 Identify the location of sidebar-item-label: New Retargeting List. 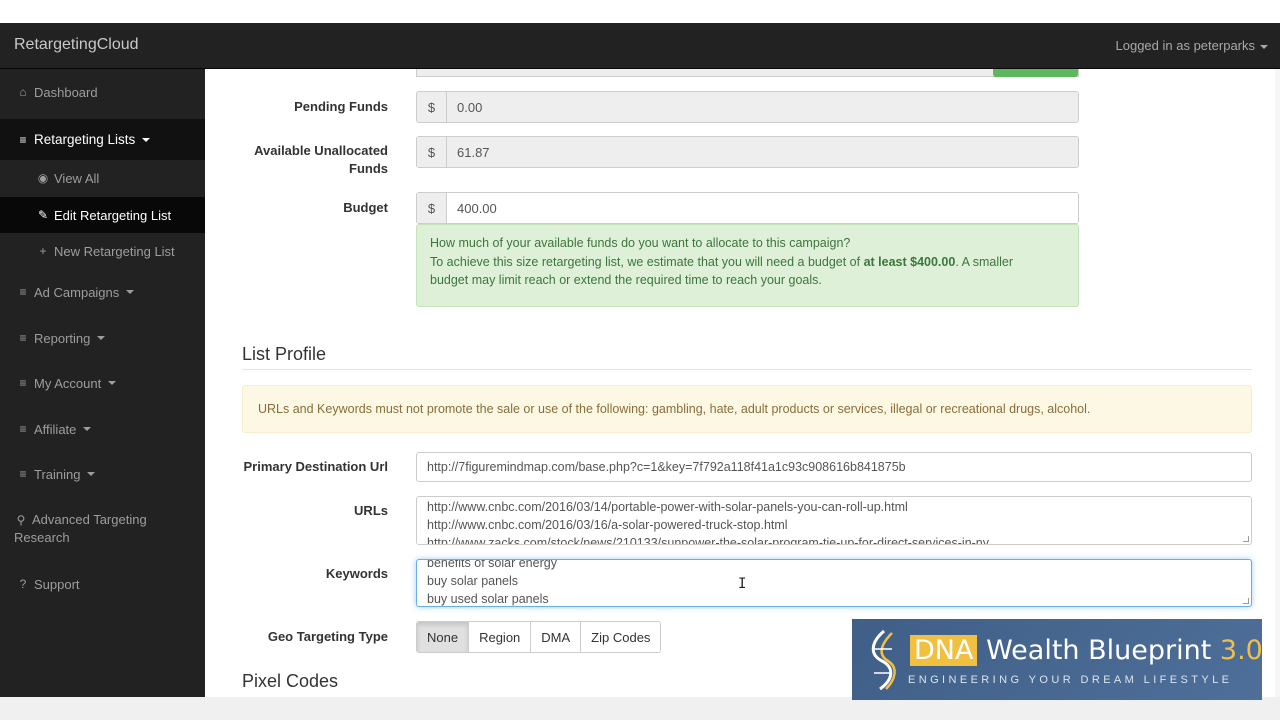
(114, 251).